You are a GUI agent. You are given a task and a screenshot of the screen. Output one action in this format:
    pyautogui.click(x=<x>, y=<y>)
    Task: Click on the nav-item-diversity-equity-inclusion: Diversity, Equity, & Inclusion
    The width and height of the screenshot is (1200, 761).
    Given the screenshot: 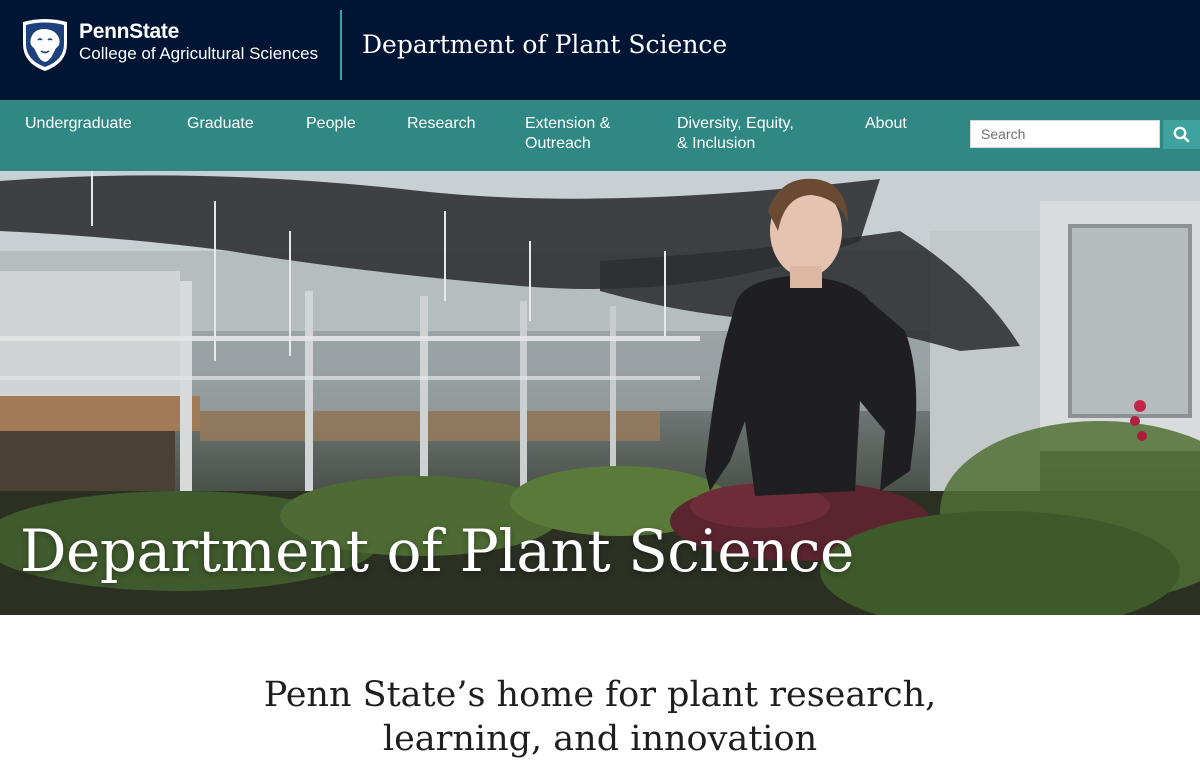 What is the action you would take?
    pyautogui.click(x=735, y=134)
    